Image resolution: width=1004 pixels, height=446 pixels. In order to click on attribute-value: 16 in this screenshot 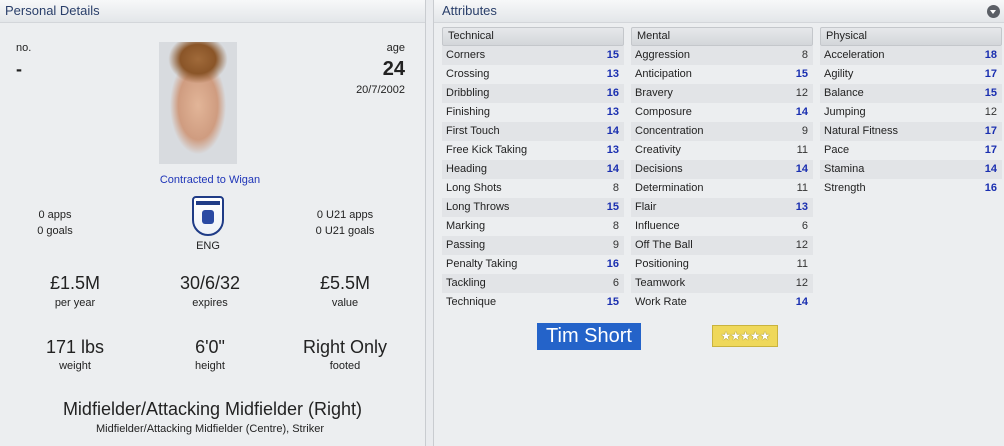, I will do `click(612, 93)`.